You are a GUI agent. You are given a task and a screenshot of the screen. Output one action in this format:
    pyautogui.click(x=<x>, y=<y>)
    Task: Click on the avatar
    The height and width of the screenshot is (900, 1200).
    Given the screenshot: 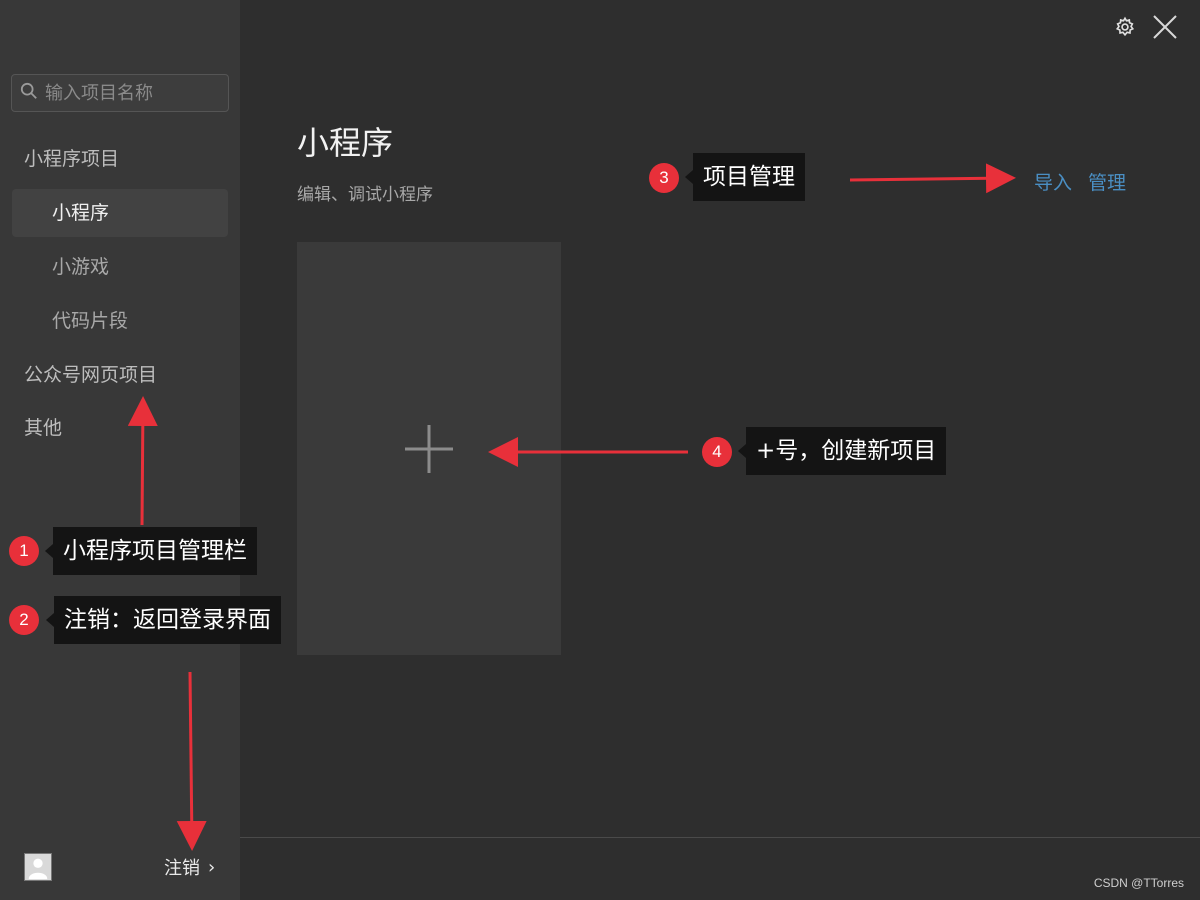 What is the action you would take?
    pyautogui.click(x=38, y=867)
    